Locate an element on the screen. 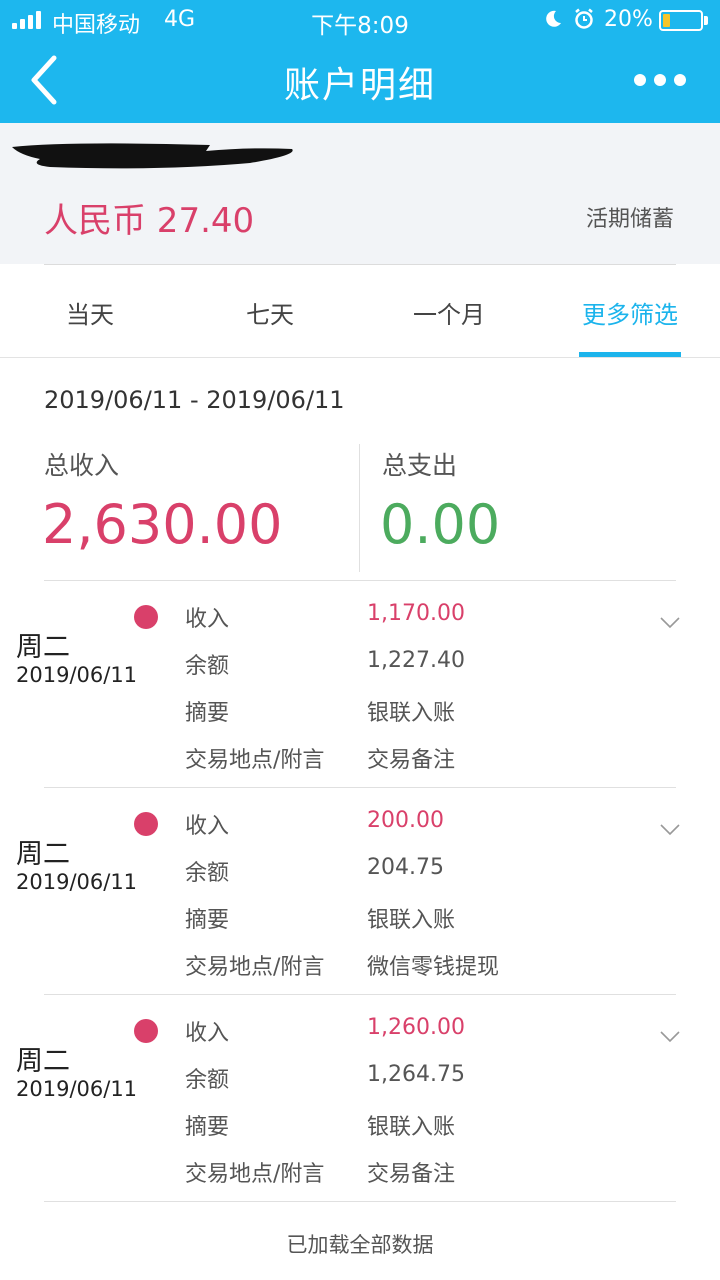  battery-icon is located at coordinates (681, 20).